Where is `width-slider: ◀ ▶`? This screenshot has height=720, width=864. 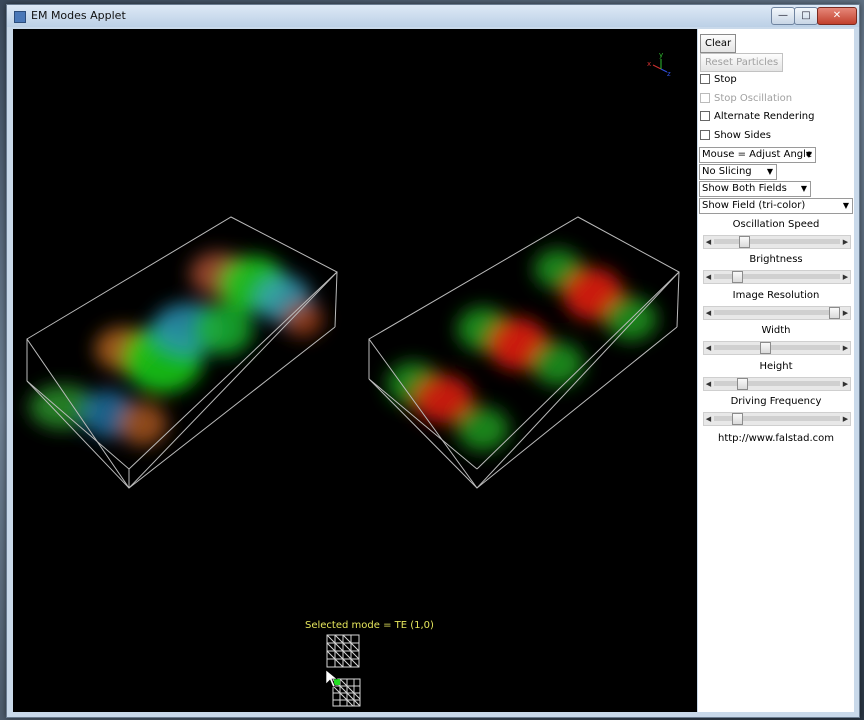 width-slider: ◀ ▶ is located at coordinates (777, 348).